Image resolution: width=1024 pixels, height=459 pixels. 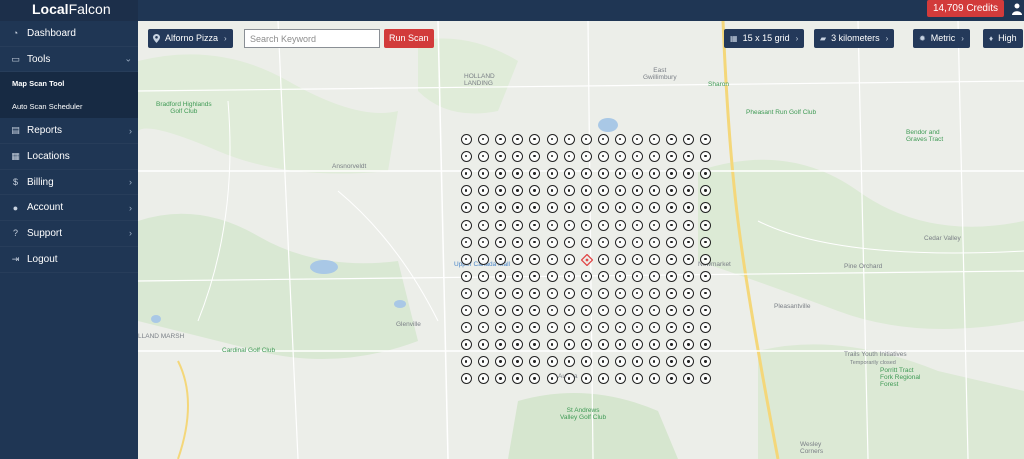 I want to click on units-selector: ✹ Metric ›, so click(x=941, y=38).